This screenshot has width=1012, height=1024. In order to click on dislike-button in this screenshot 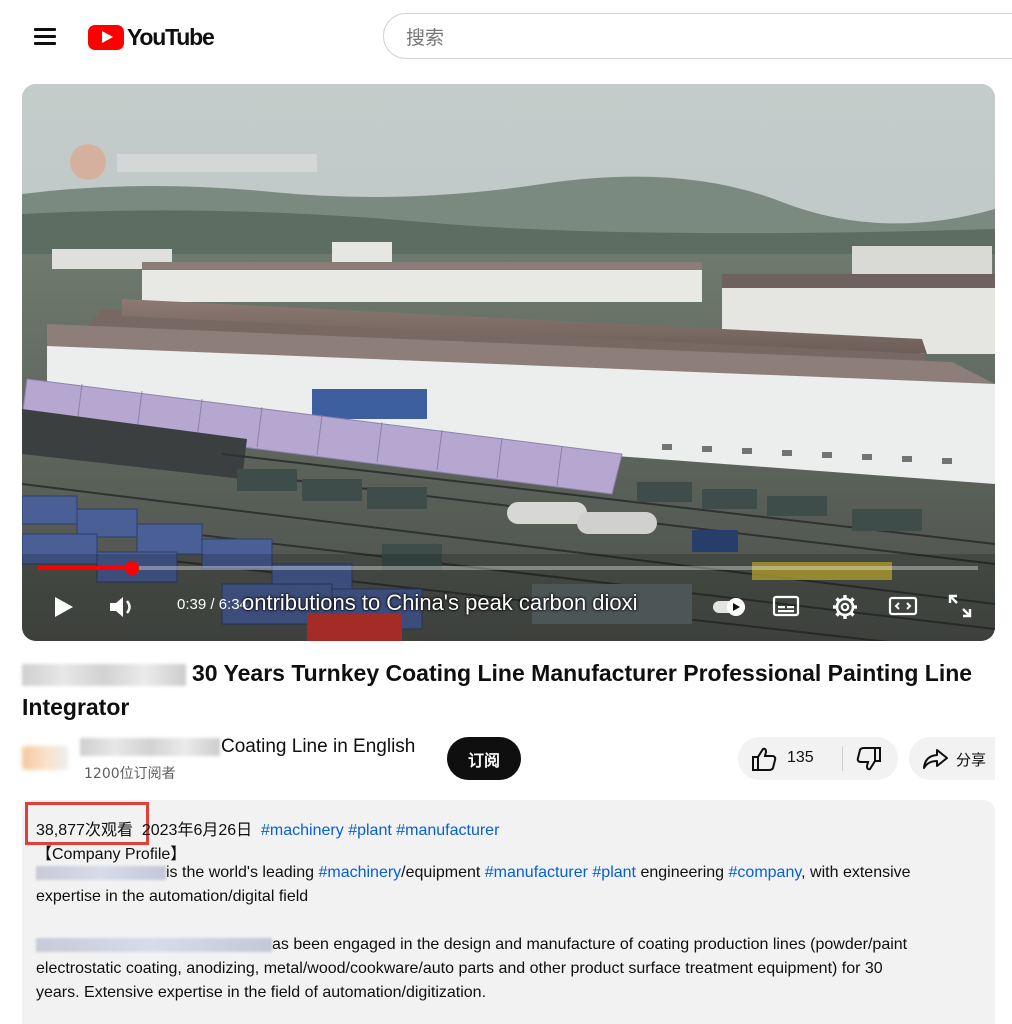, I will do `click(870, 758)`.